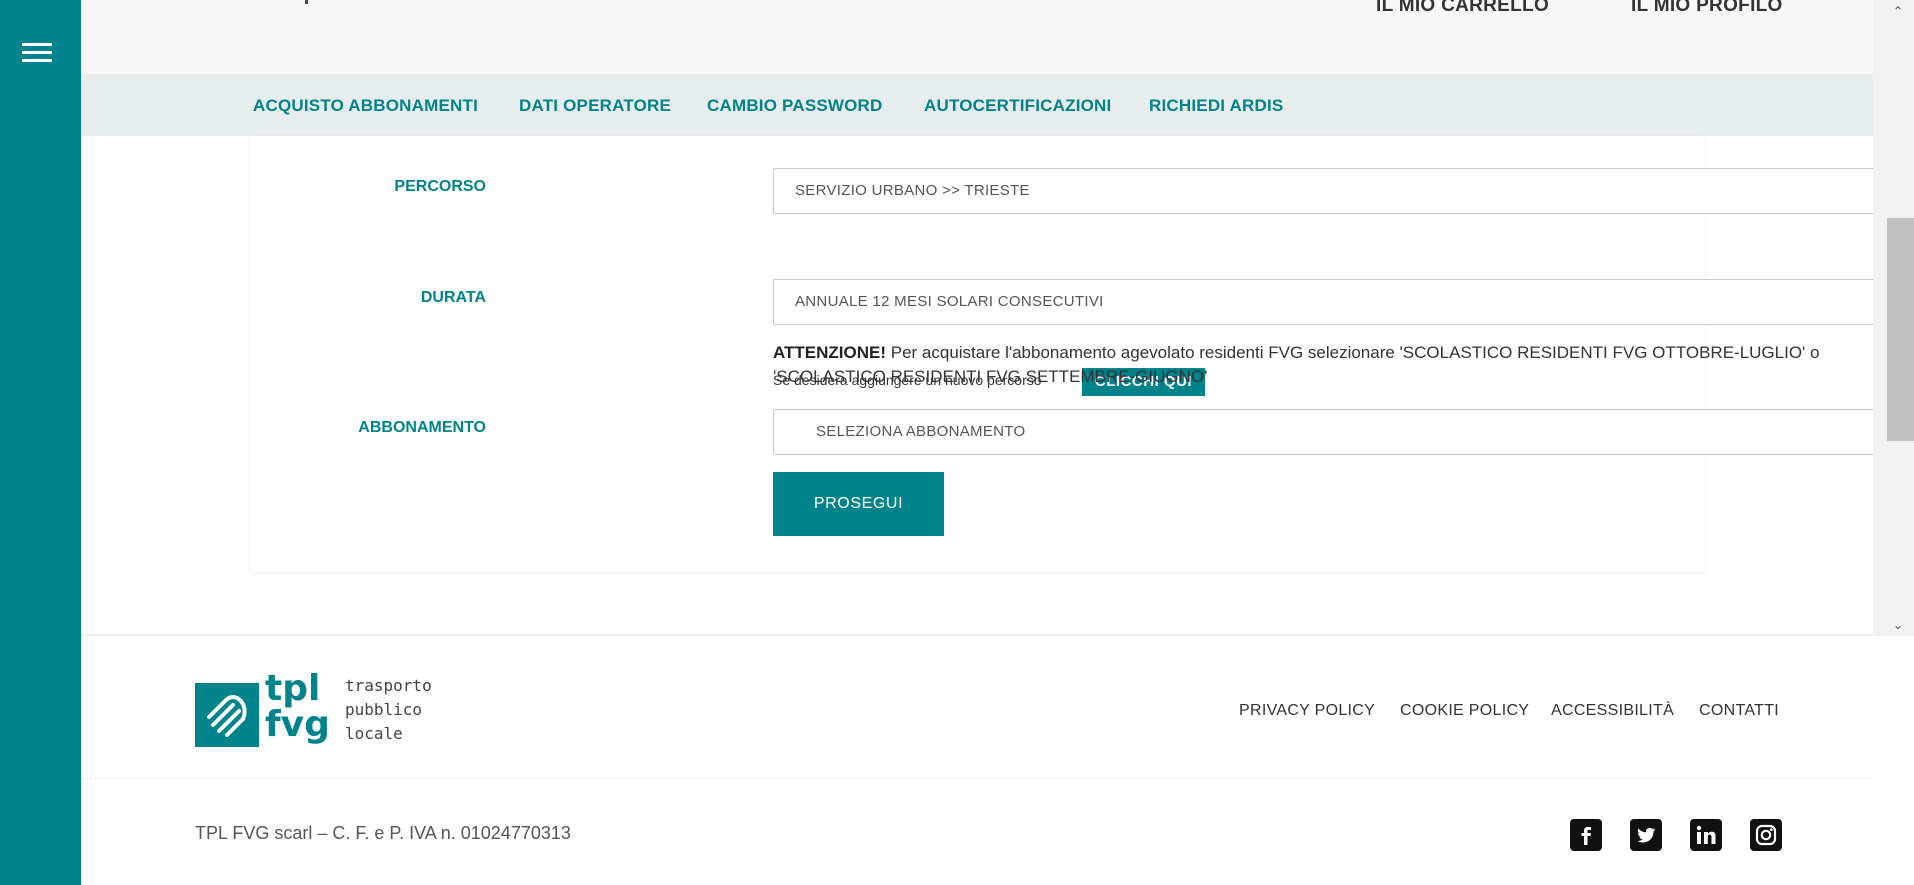  I want to click on durata-value: ANNUALE 12 MESI SOLARI CONSECUTIVI, so click(949, 301).